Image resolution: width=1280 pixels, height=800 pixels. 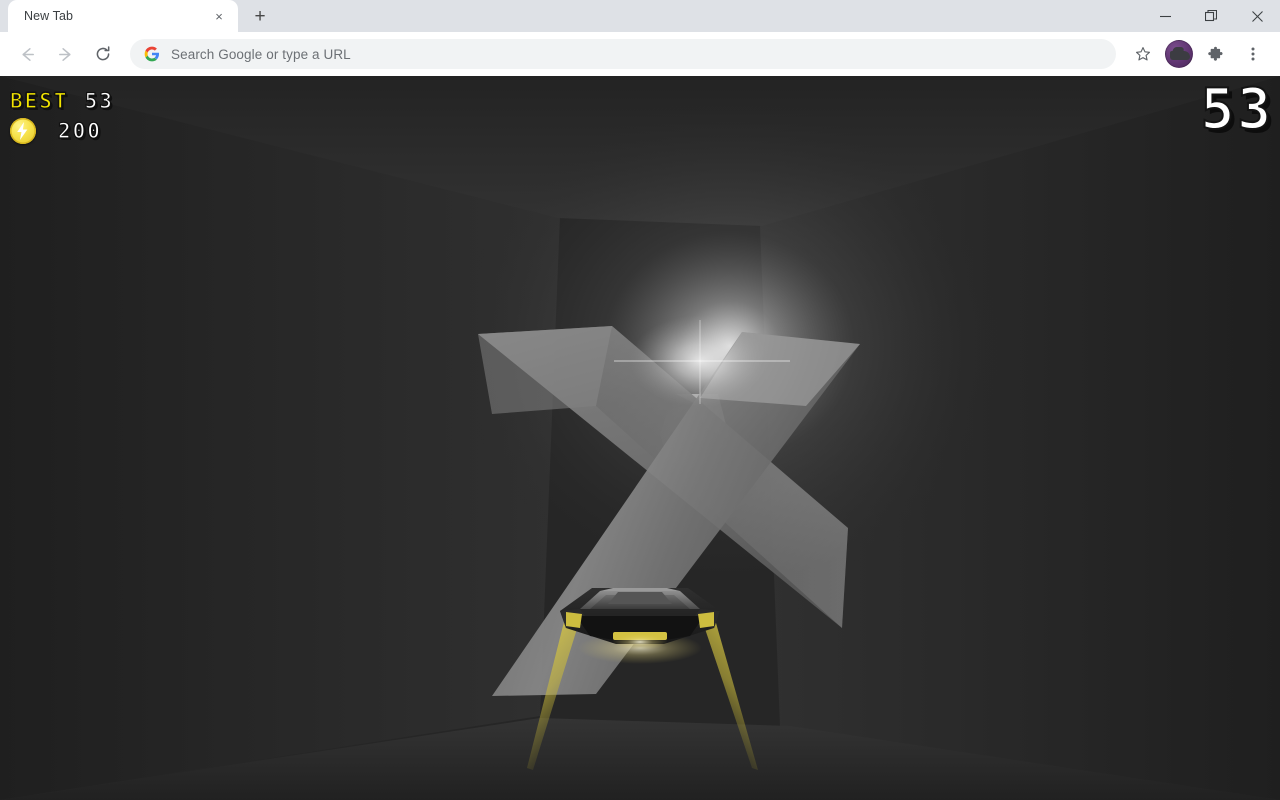 I want to click on player-ship, so click(x=640, y=626).